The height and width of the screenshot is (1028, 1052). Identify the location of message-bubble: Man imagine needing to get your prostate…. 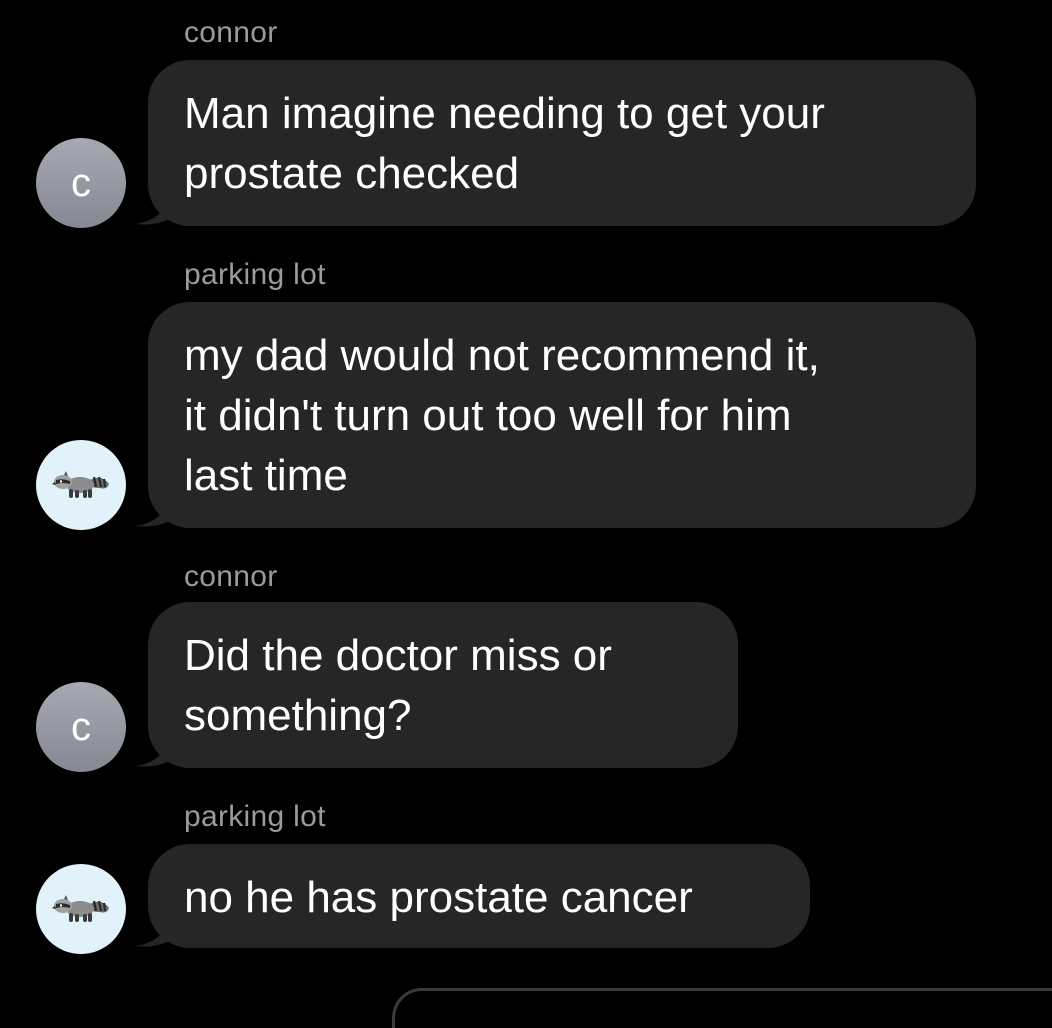
(562, 143).